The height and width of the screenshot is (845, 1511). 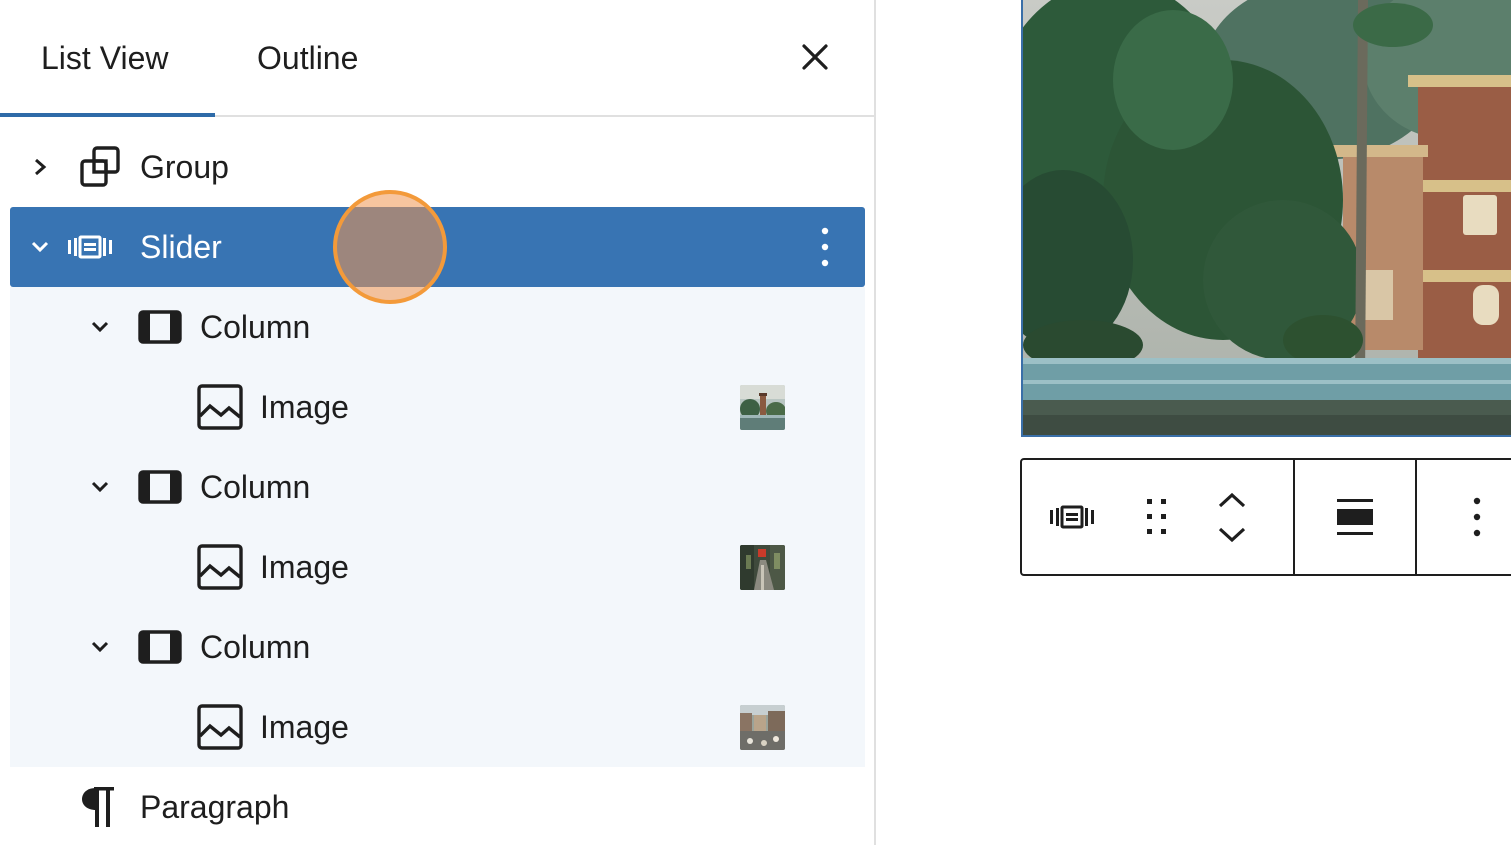 I want to click on close-icon, so click(x=815, y=57).